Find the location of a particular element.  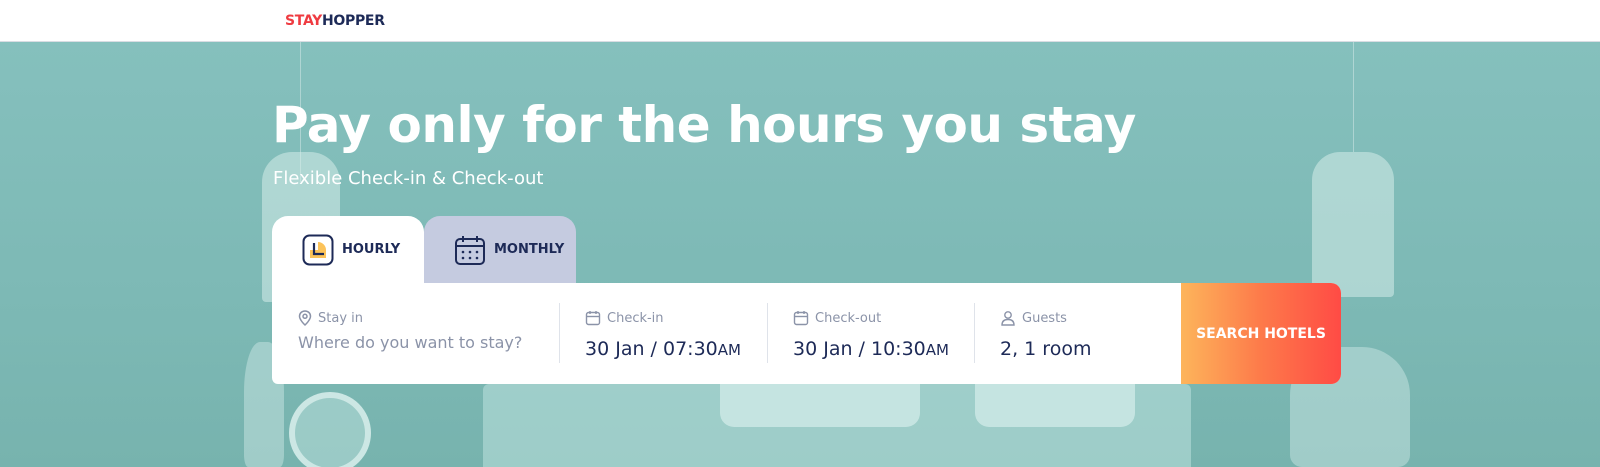

calendar-icon is located at coordinates (470, 250).